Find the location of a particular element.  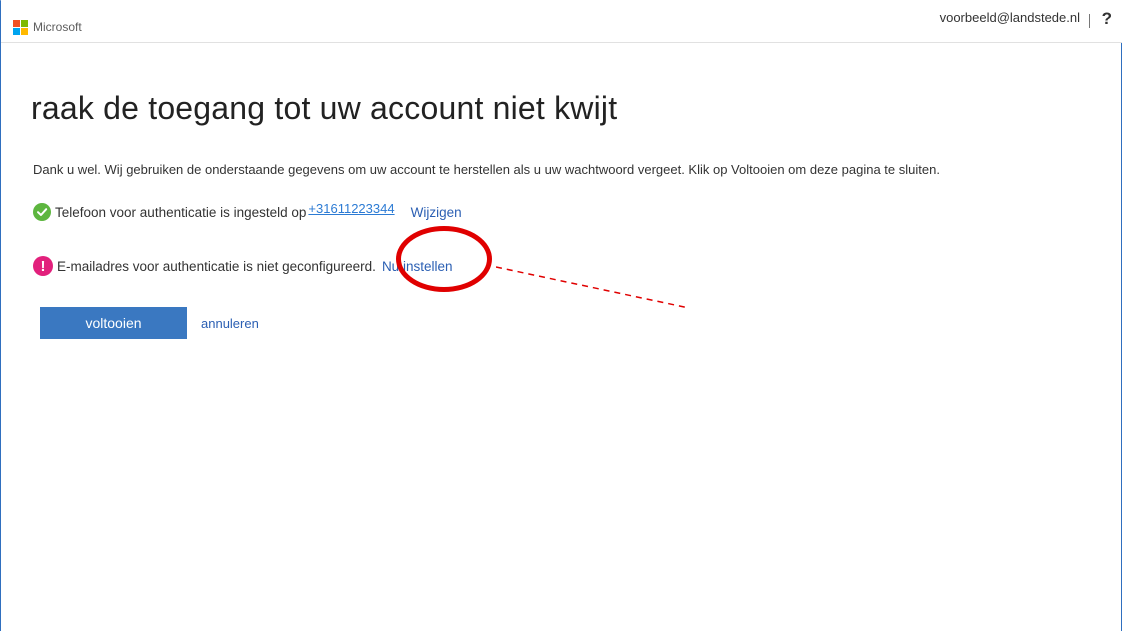

logo-blue-square is located at coordinates (16, 31).